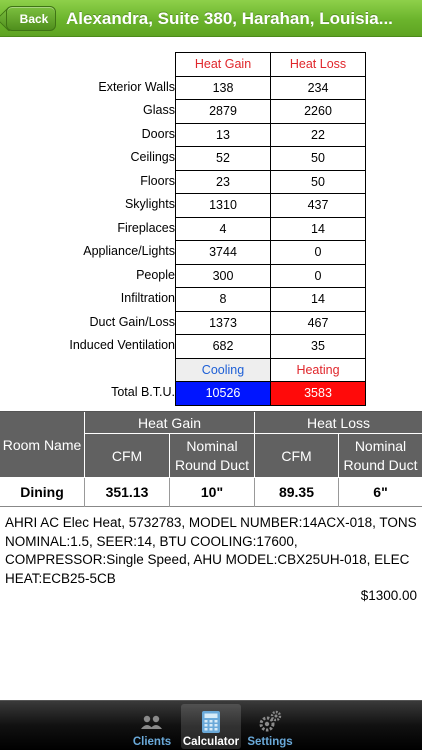 The width and height of the screenshot is (422, 750). I want to click on table-row: 300 0, so click(271, 276).